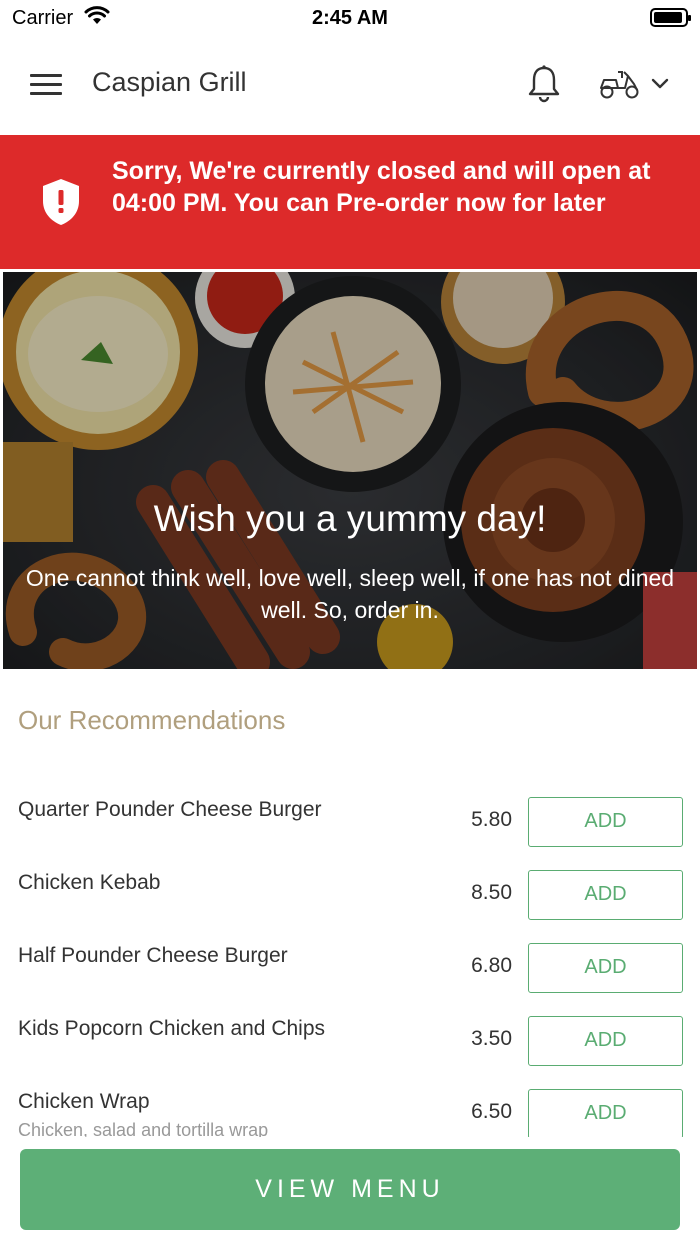 This screenshot has height=1244, width=700. Describe the element at coordinates (46, 85) in the screenshot. I see `hamburger-menu-icon` at that location.